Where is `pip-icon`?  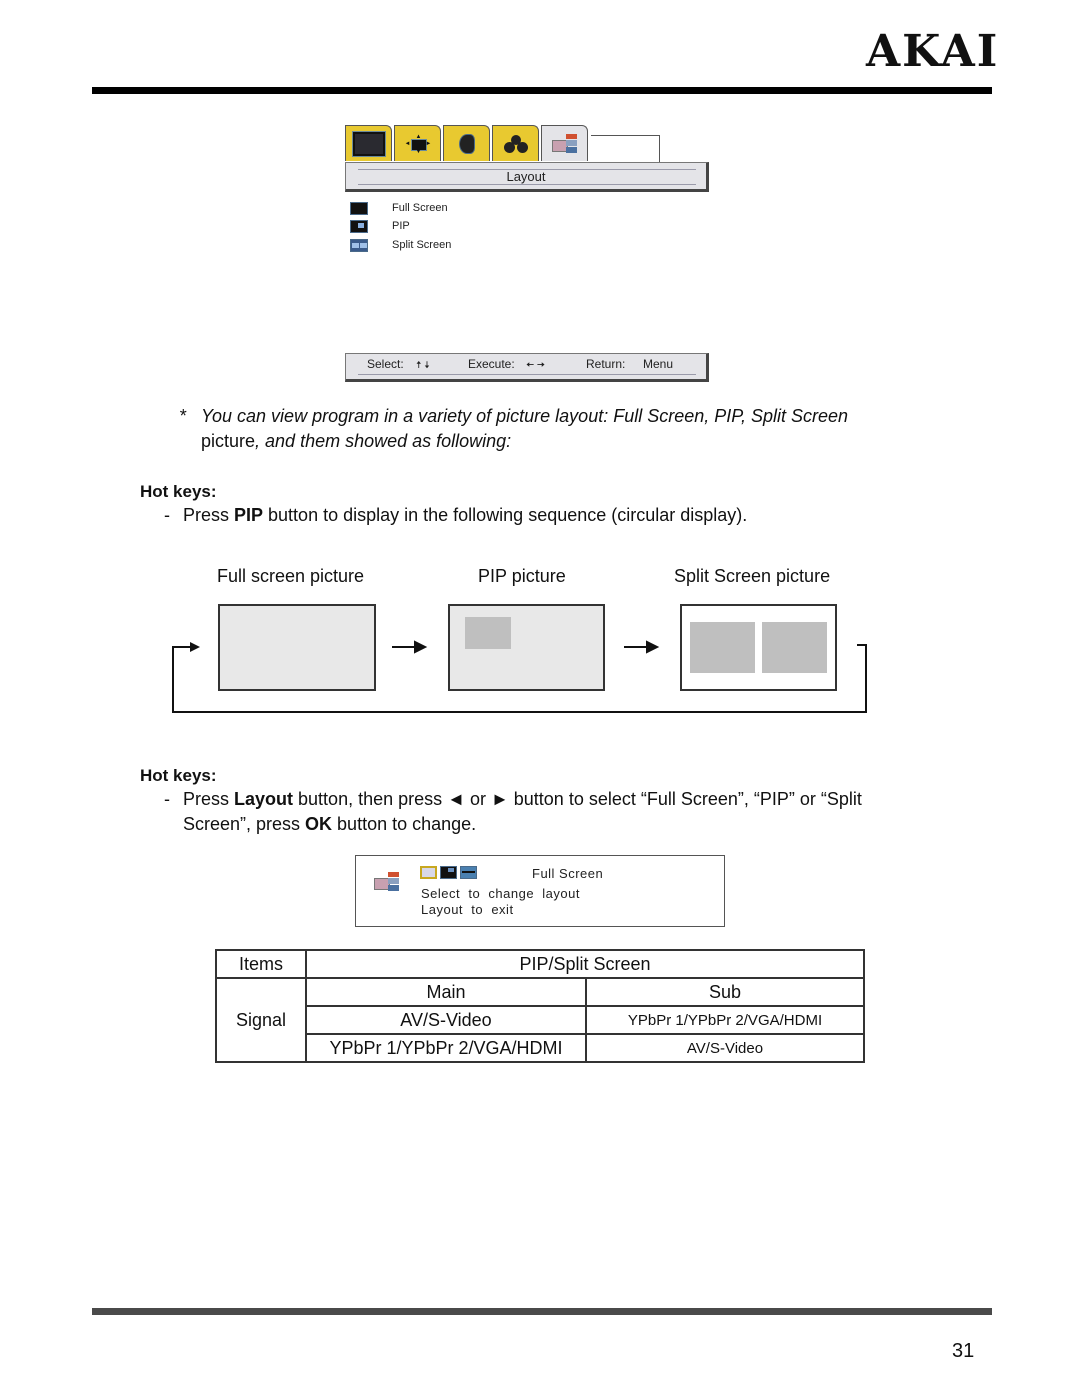 pip-icon is located at coordinates (359, 226).